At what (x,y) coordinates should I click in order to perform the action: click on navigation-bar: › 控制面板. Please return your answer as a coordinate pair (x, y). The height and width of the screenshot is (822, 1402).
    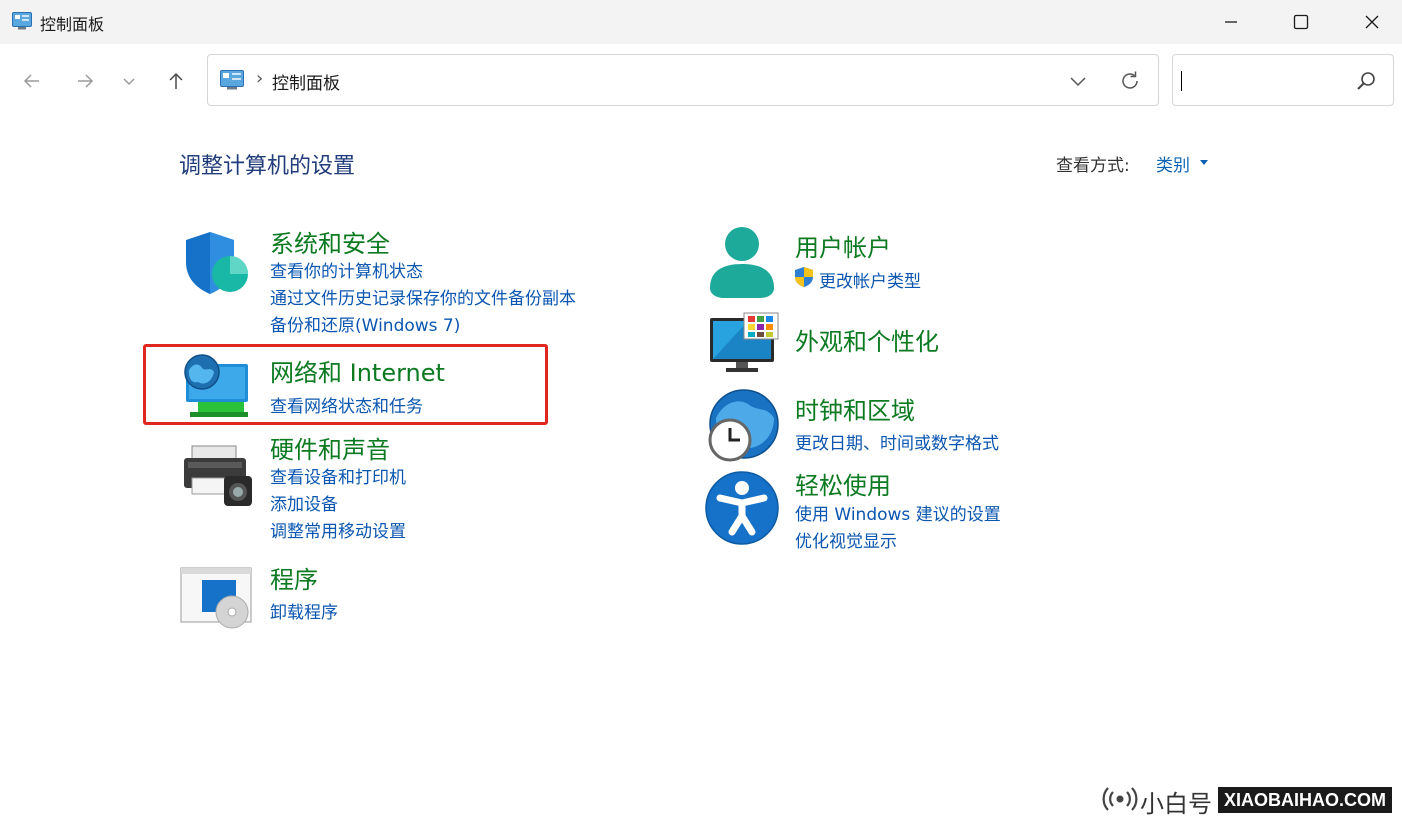
    Looking at the image, I should click on (701, 80).